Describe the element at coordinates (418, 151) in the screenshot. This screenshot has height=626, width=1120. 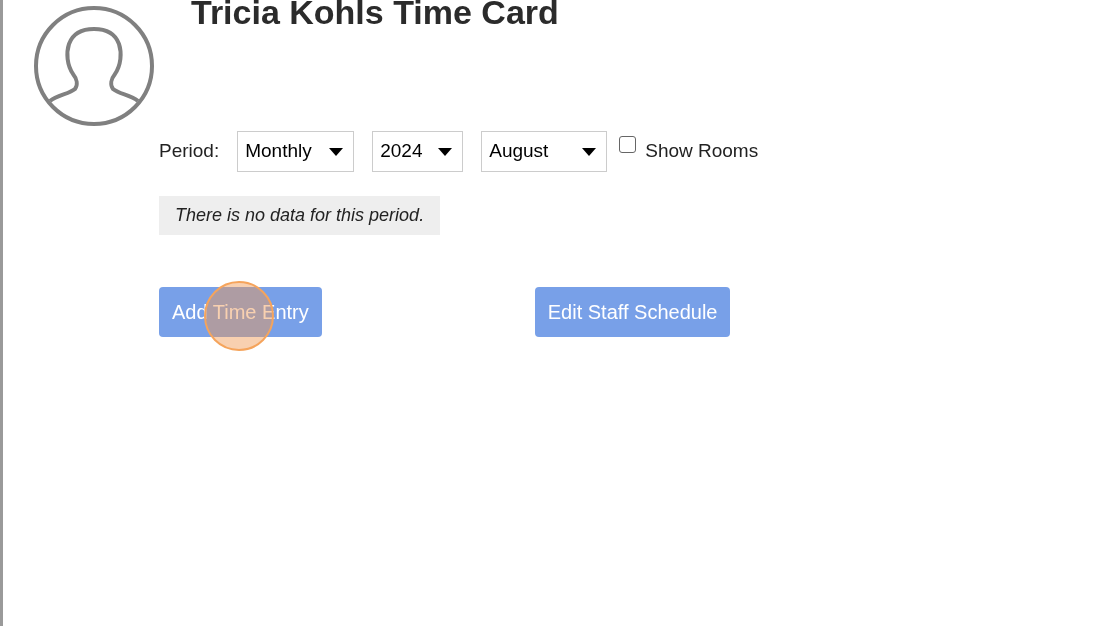
I see `period-select: 2024` at that location.